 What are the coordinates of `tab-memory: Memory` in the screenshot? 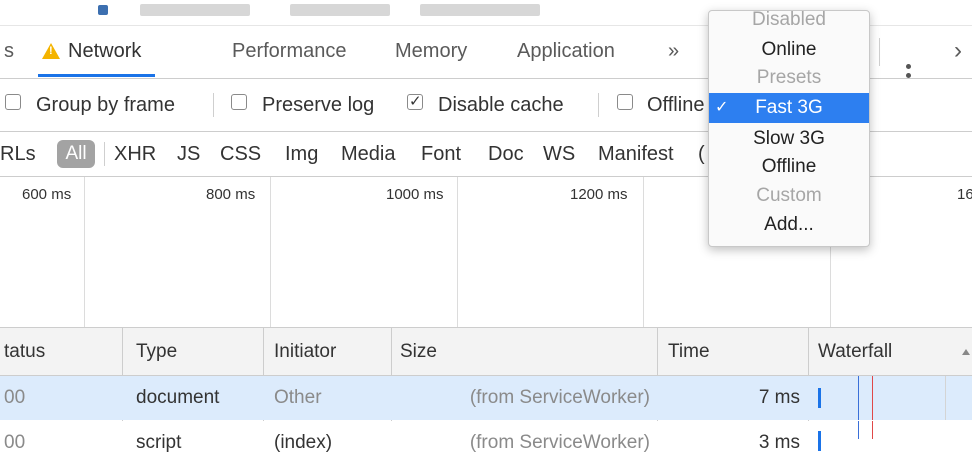 It's located at (431, 51).